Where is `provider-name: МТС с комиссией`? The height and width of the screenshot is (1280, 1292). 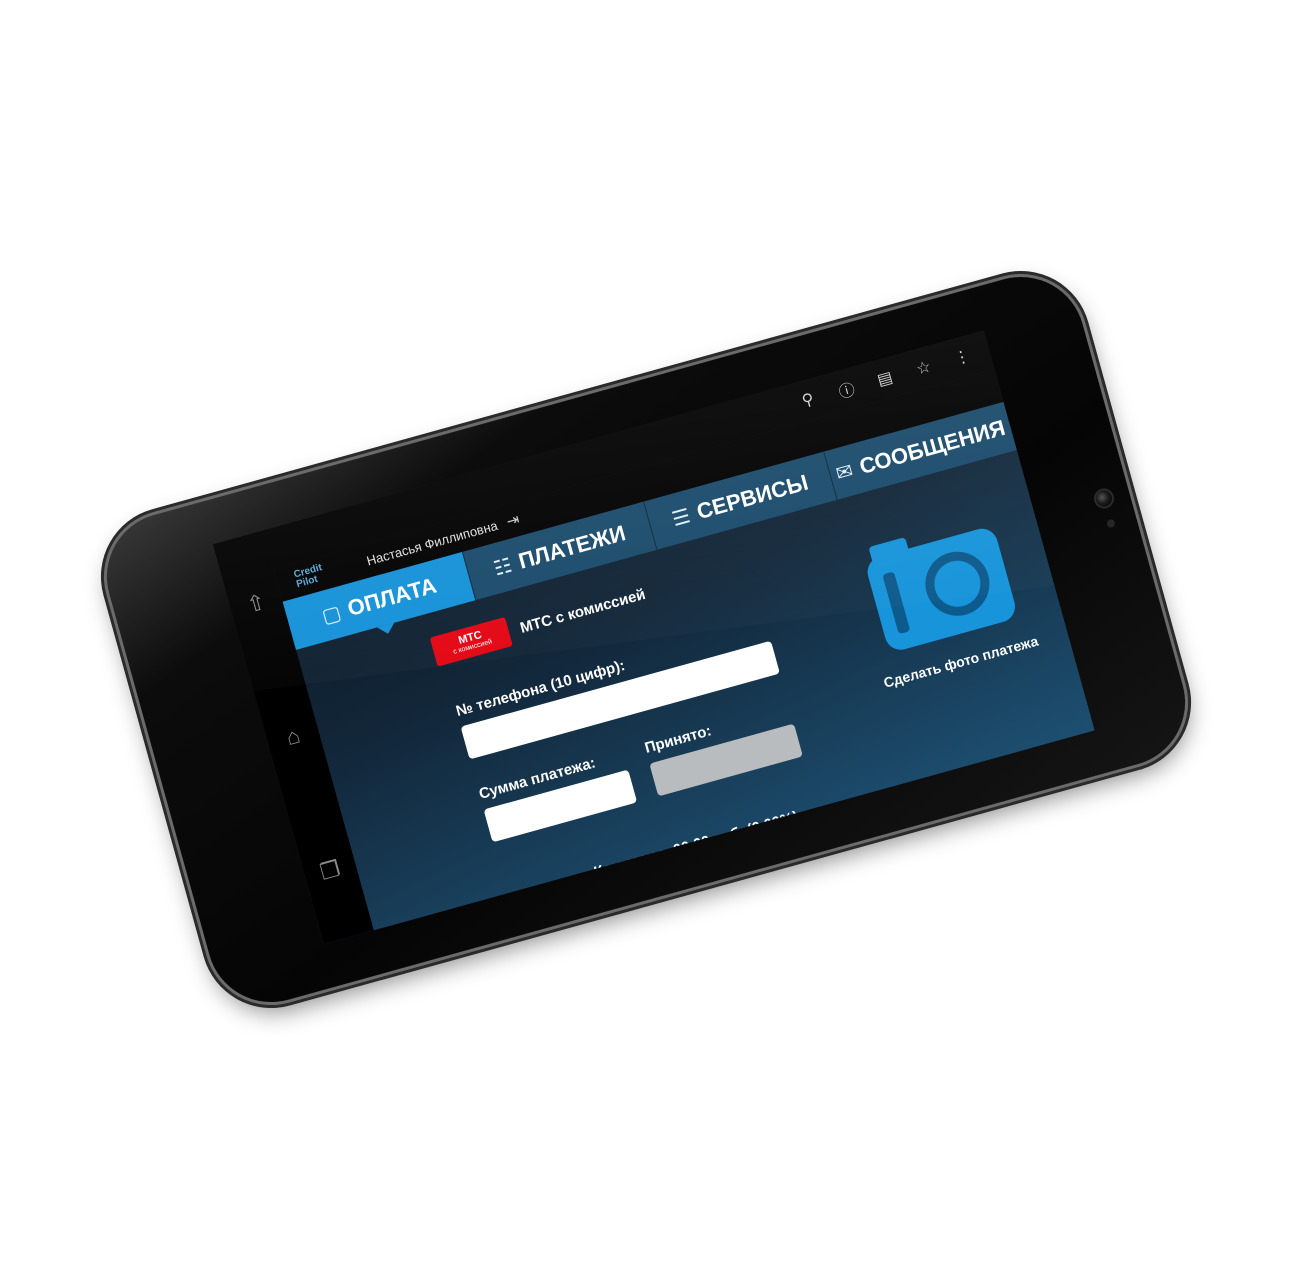 provider-name: МТС с комиссией is located at coordinates (583, 611).